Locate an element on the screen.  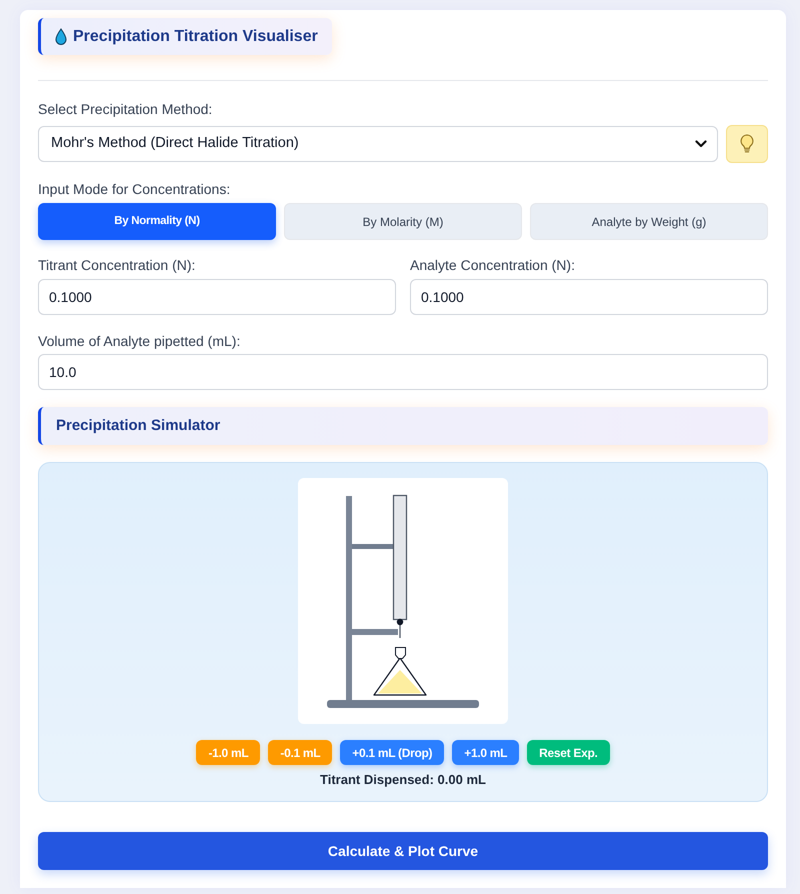
input-mode-tab: Analyte by Weight (g) is located at coordinates (649, 221).